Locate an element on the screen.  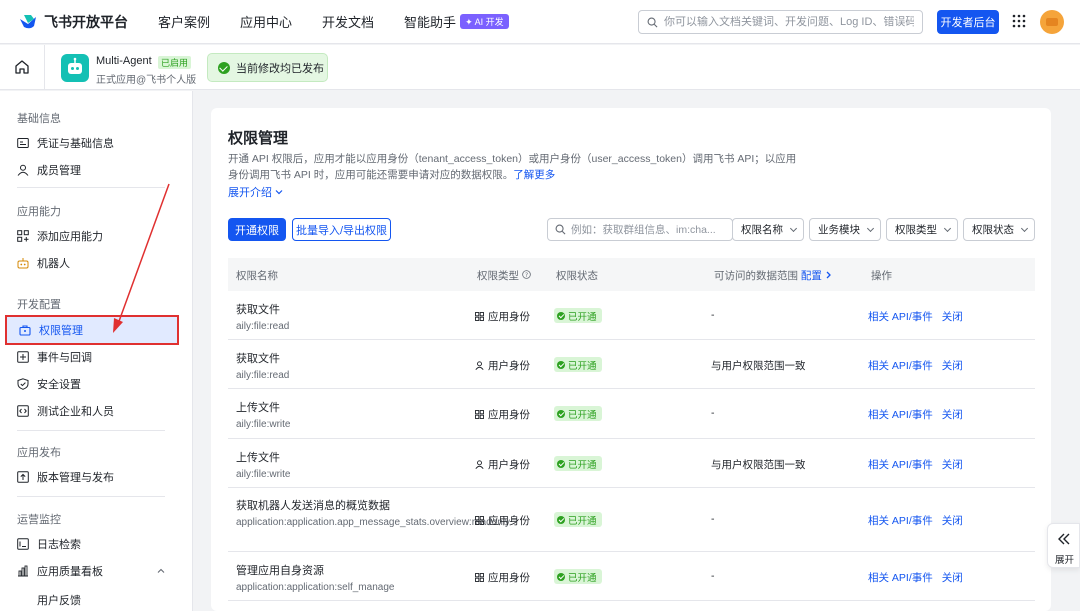
filter-permission-status: 权限状态 is located at coordinates (999, 229).